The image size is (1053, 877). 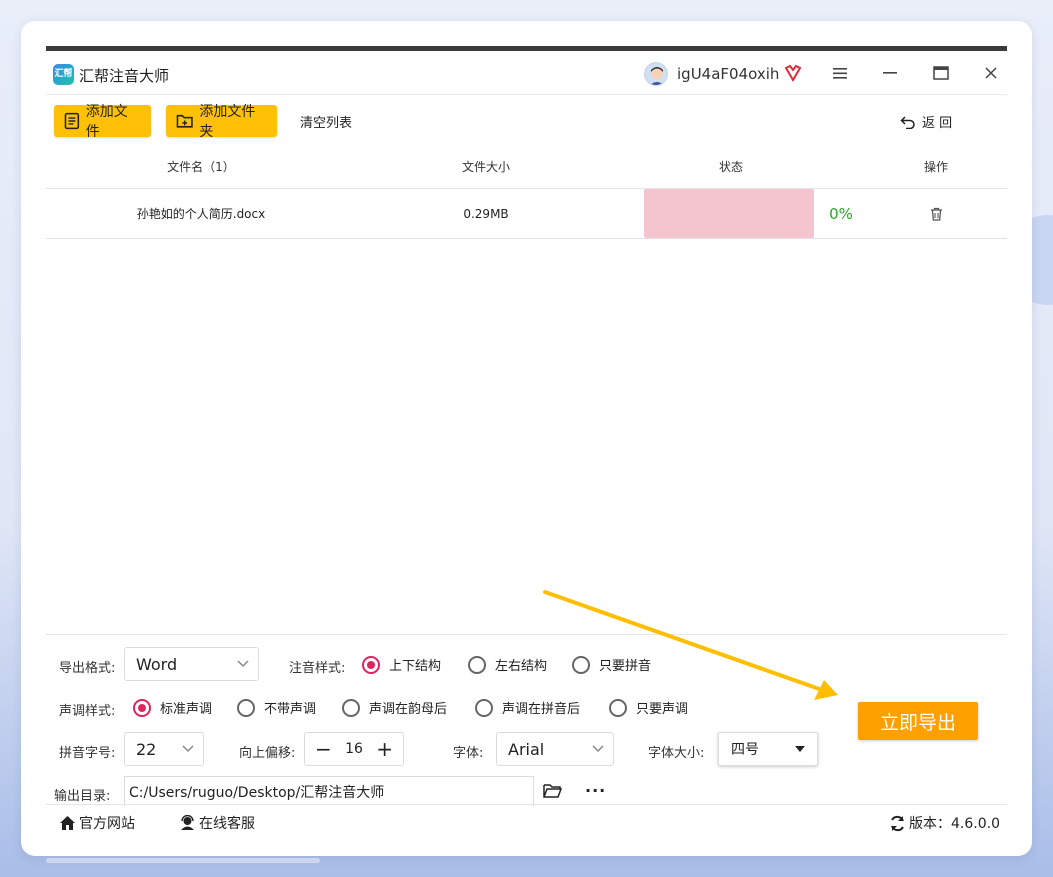 What do you see at coordinates (164, 749) in the screenshot?
I see `pinyin-size-select: 22` at bounding box center [164, 749].